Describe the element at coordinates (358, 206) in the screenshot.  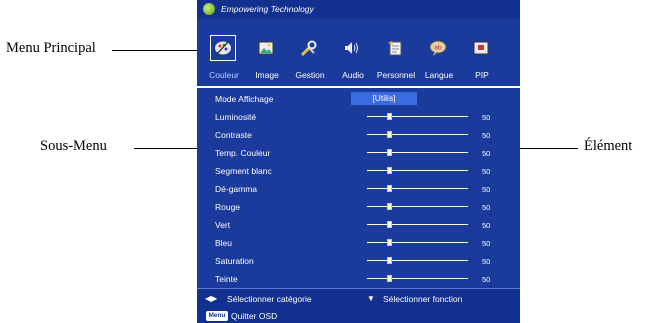
I see `submenu-row: Rouge 50` at that location.